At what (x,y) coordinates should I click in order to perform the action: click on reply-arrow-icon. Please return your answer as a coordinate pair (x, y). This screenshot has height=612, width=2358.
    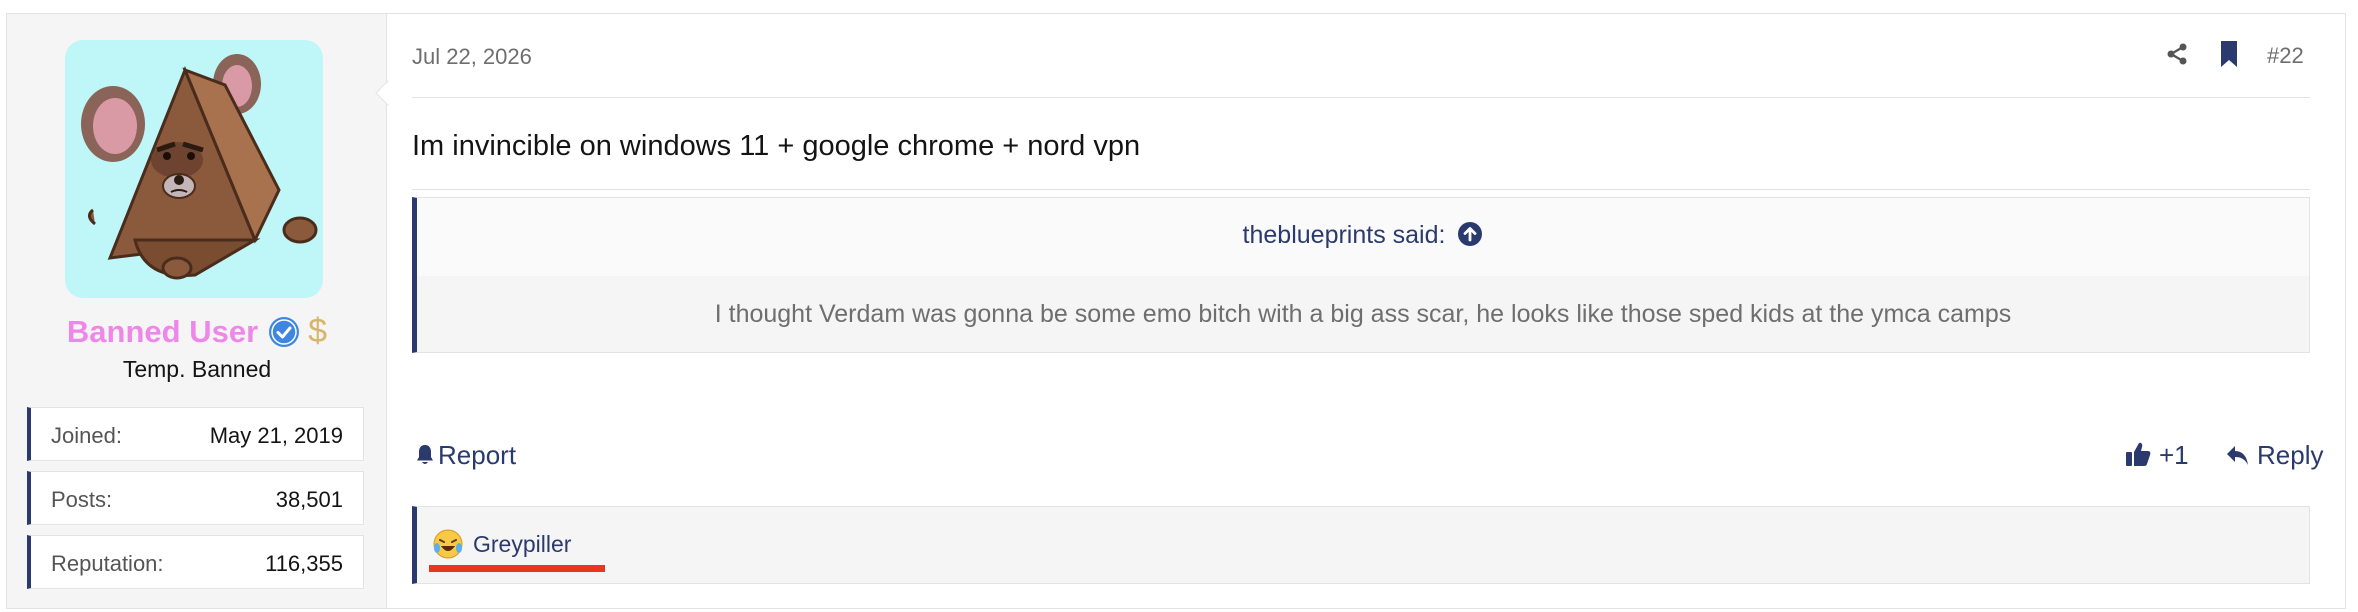
    Looking at the image, I should click on (2237, 455).